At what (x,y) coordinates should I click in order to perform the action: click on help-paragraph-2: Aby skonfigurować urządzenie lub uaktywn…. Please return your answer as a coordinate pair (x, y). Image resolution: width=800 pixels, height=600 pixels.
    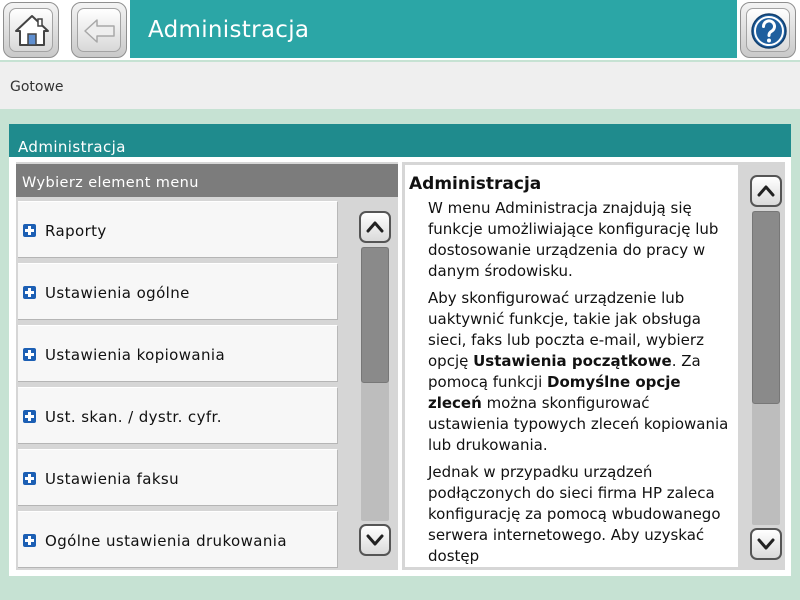
    Looking at the image, I should click on (580, 372).